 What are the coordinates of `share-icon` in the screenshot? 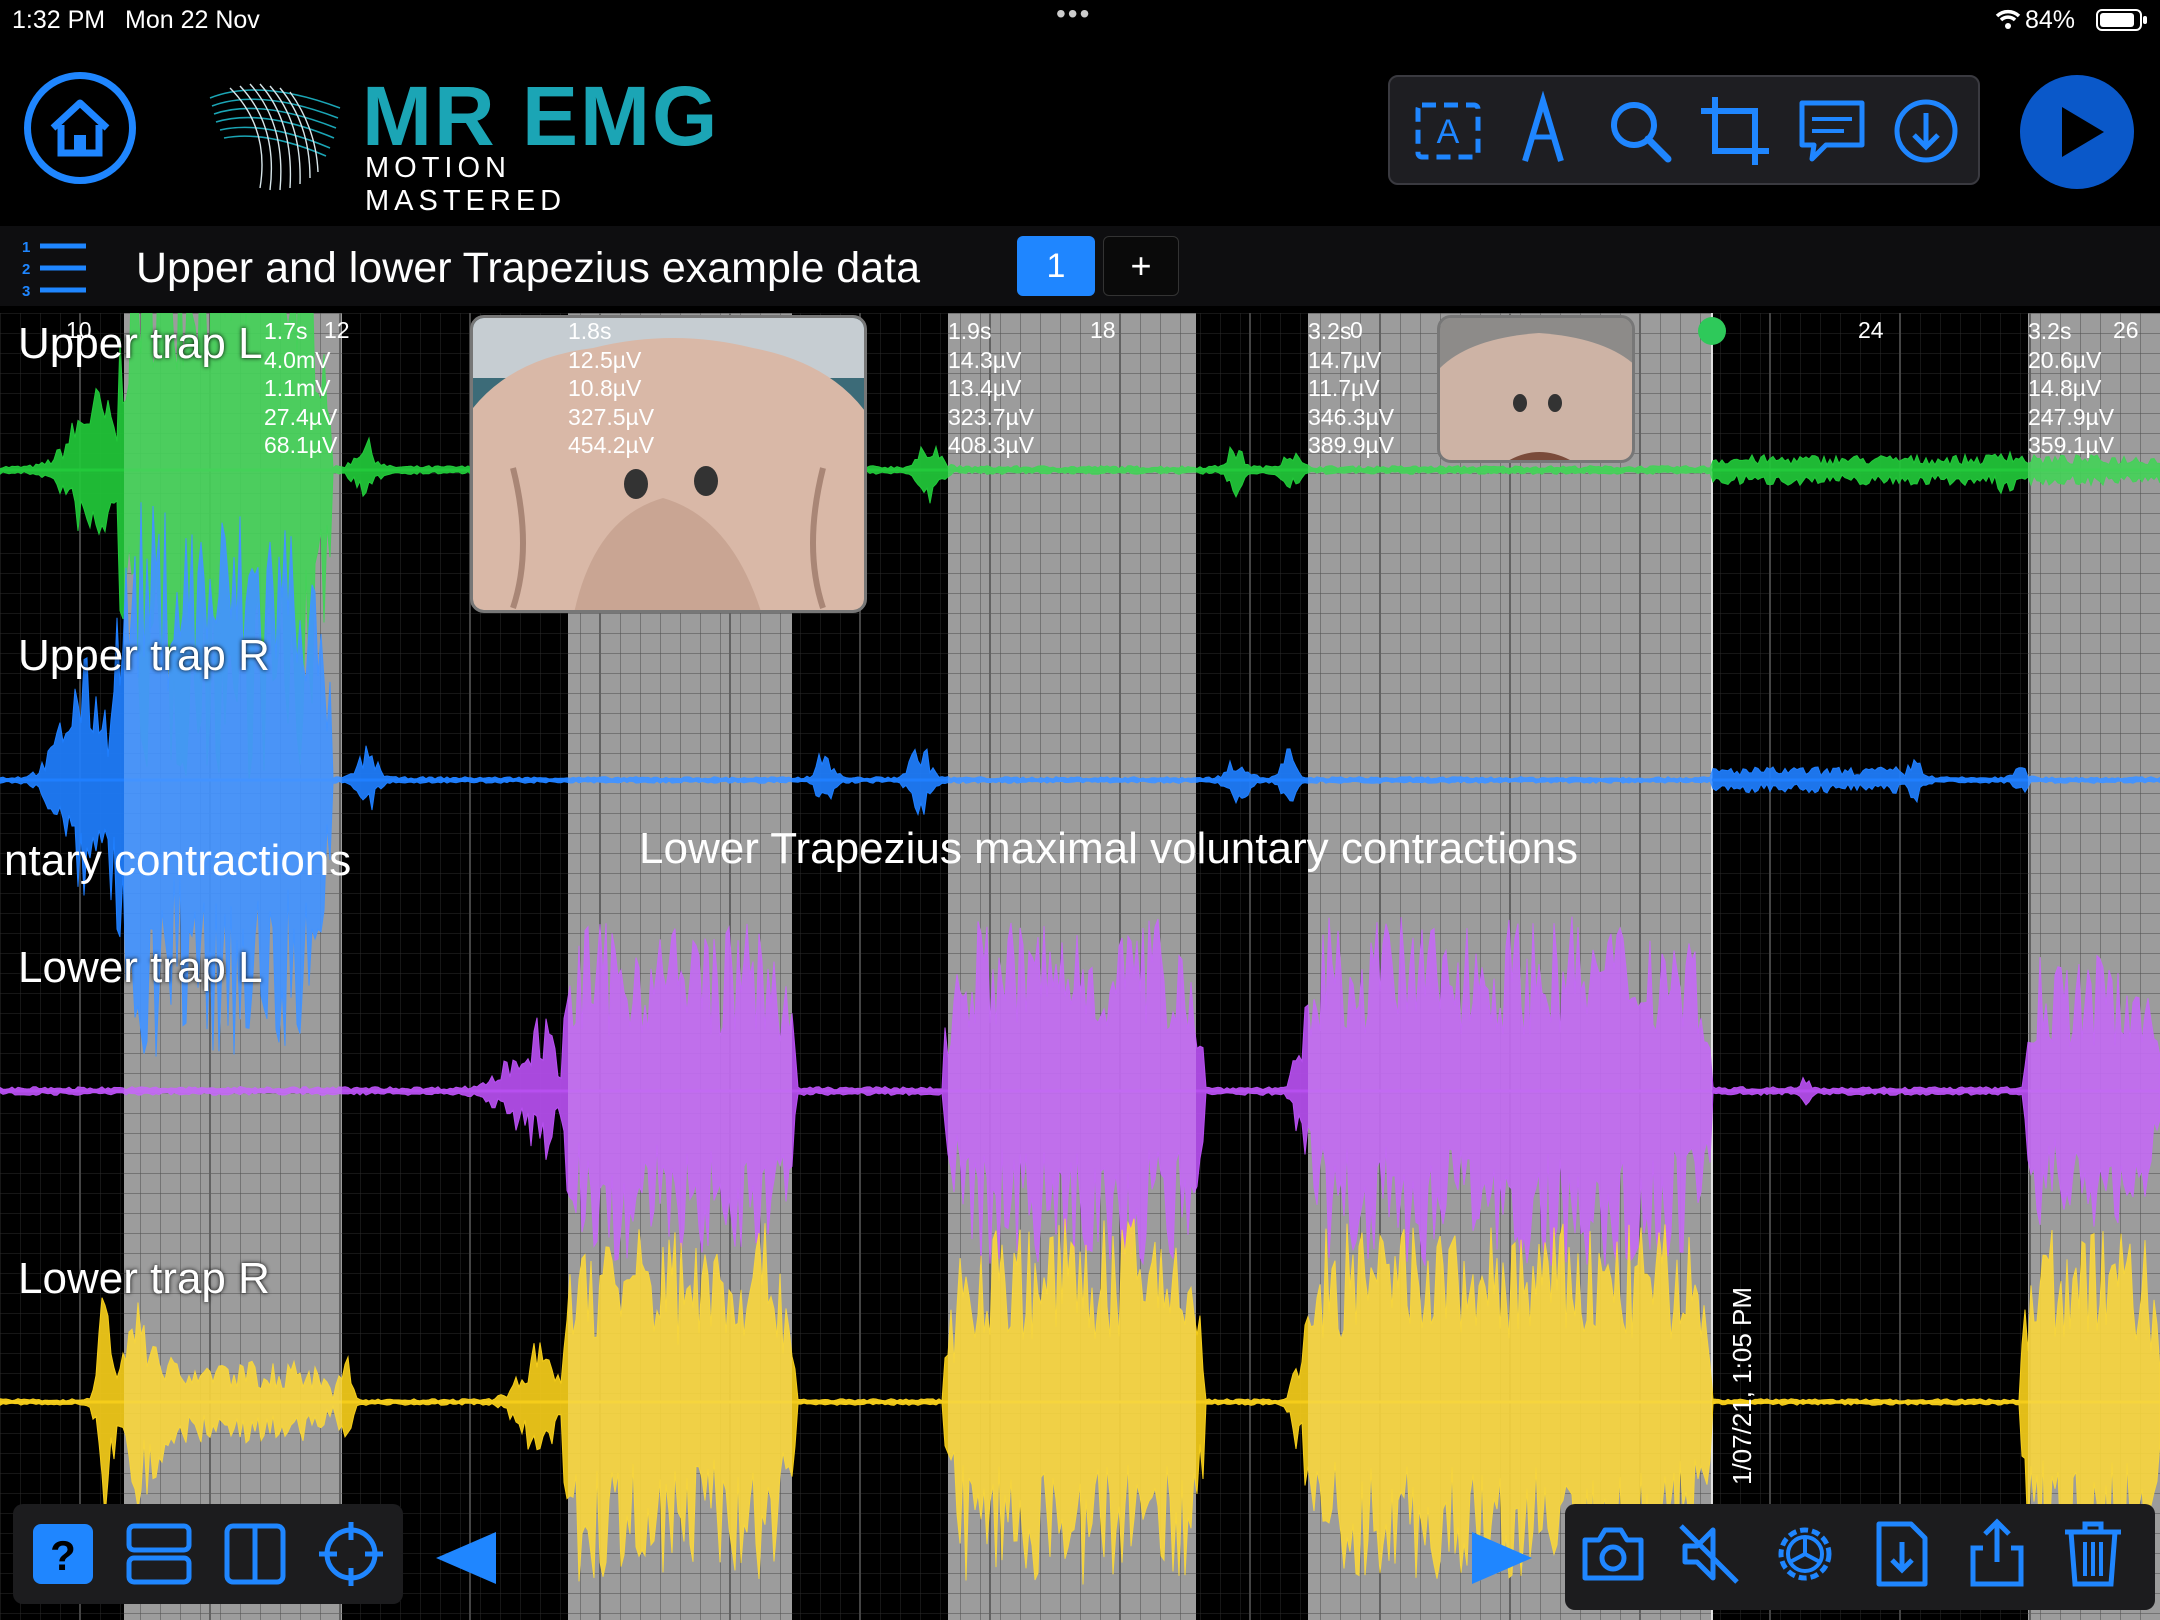 It's located at (1997, 1554).